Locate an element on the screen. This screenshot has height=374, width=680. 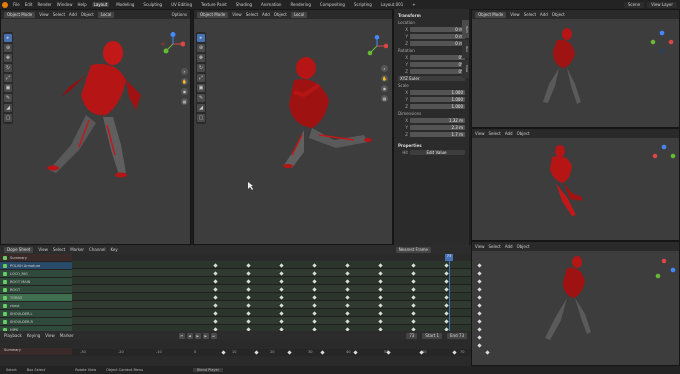
mode-dropdown: Object Mode is located at coordinates (20, 14).